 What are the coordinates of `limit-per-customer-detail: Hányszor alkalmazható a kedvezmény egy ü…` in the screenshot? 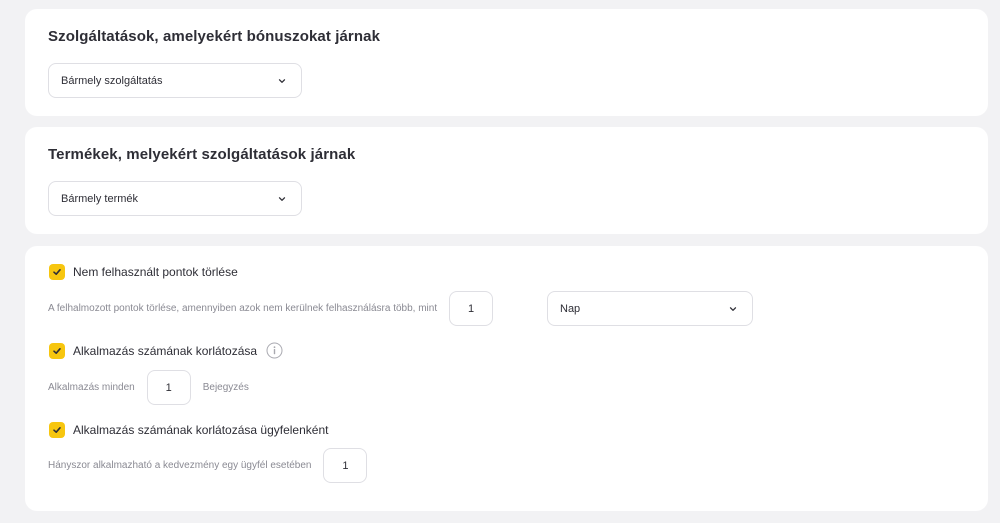 It's located at (208, 465).